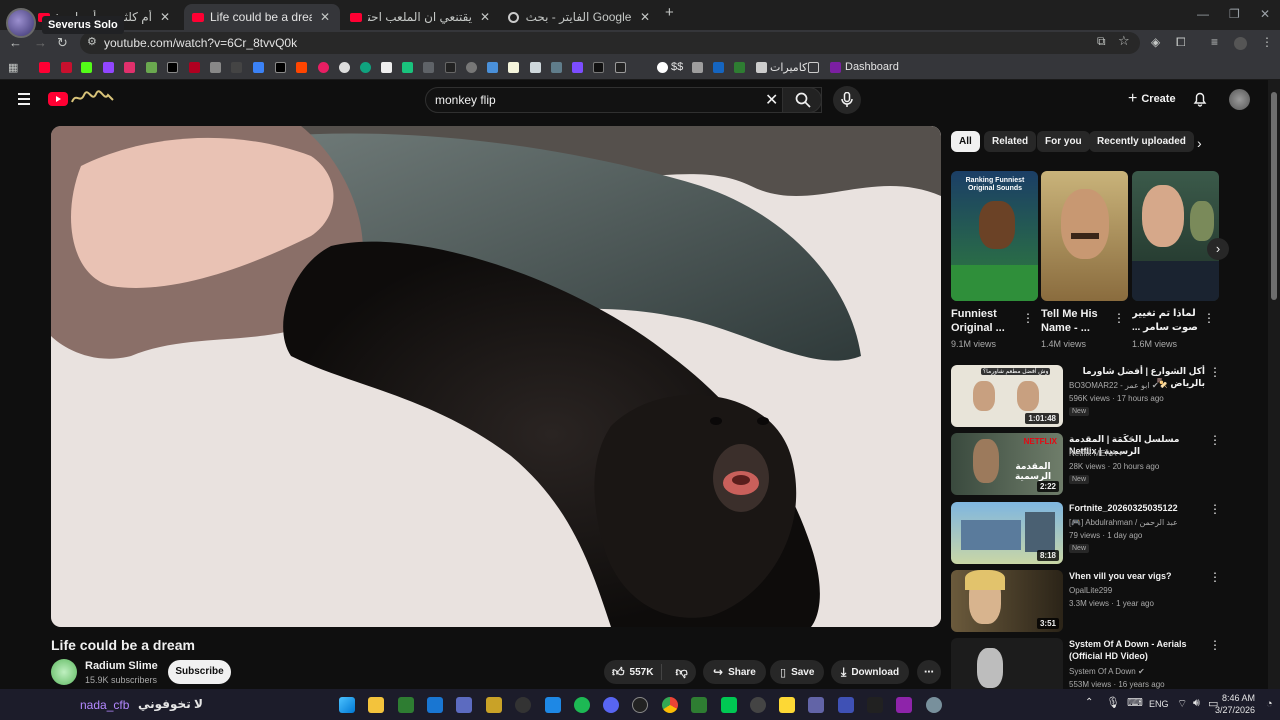 This screenshot has width=1280, height=720. What do you see at coordinates (1235, 710) in the screenshot?
I see `clock-date: 3/27/2026` at bounding box center [1235, 710].